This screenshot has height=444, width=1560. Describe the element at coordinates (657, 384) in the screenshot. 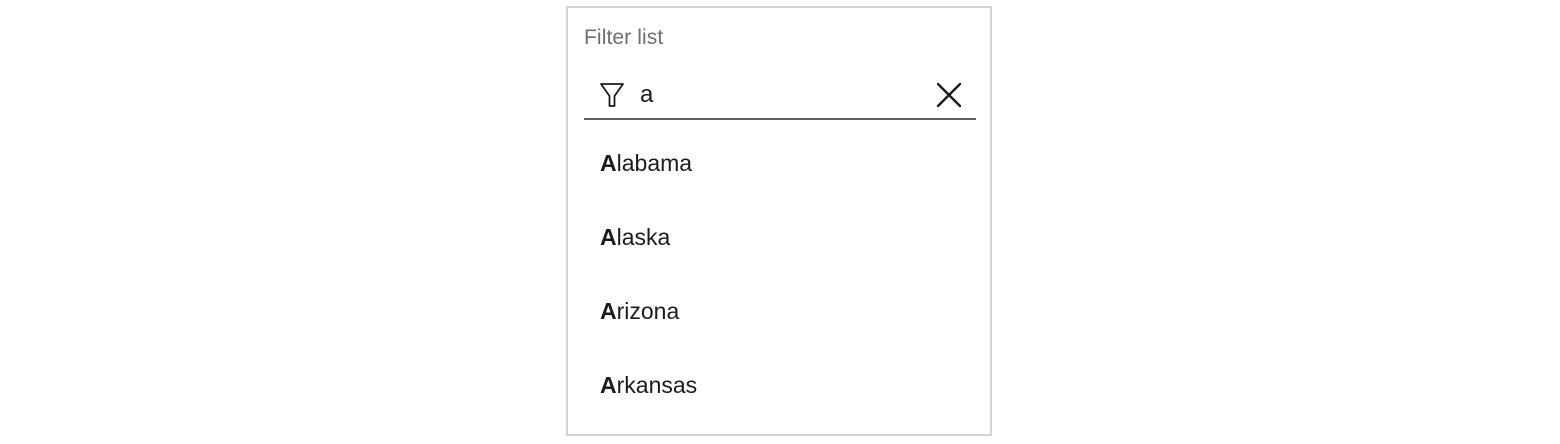

I see `list-item-rest: rkansas` at that location.